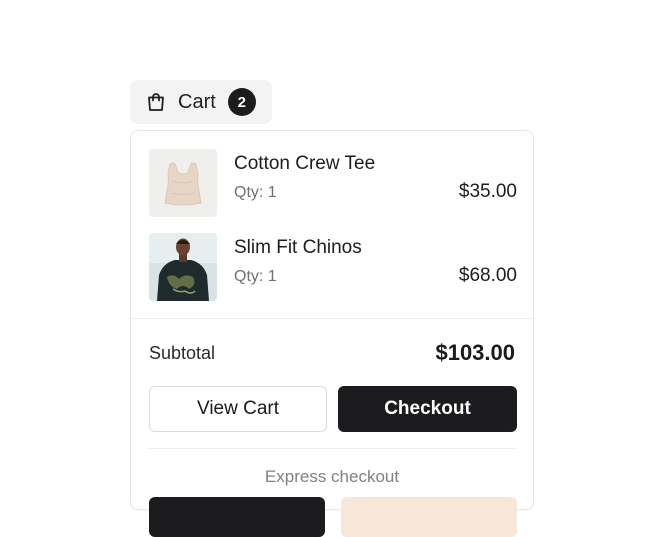 Image resolution: width=668 pixels, height=537 pixels. I want to click on shopping-bag-icon, so click(156, 102).